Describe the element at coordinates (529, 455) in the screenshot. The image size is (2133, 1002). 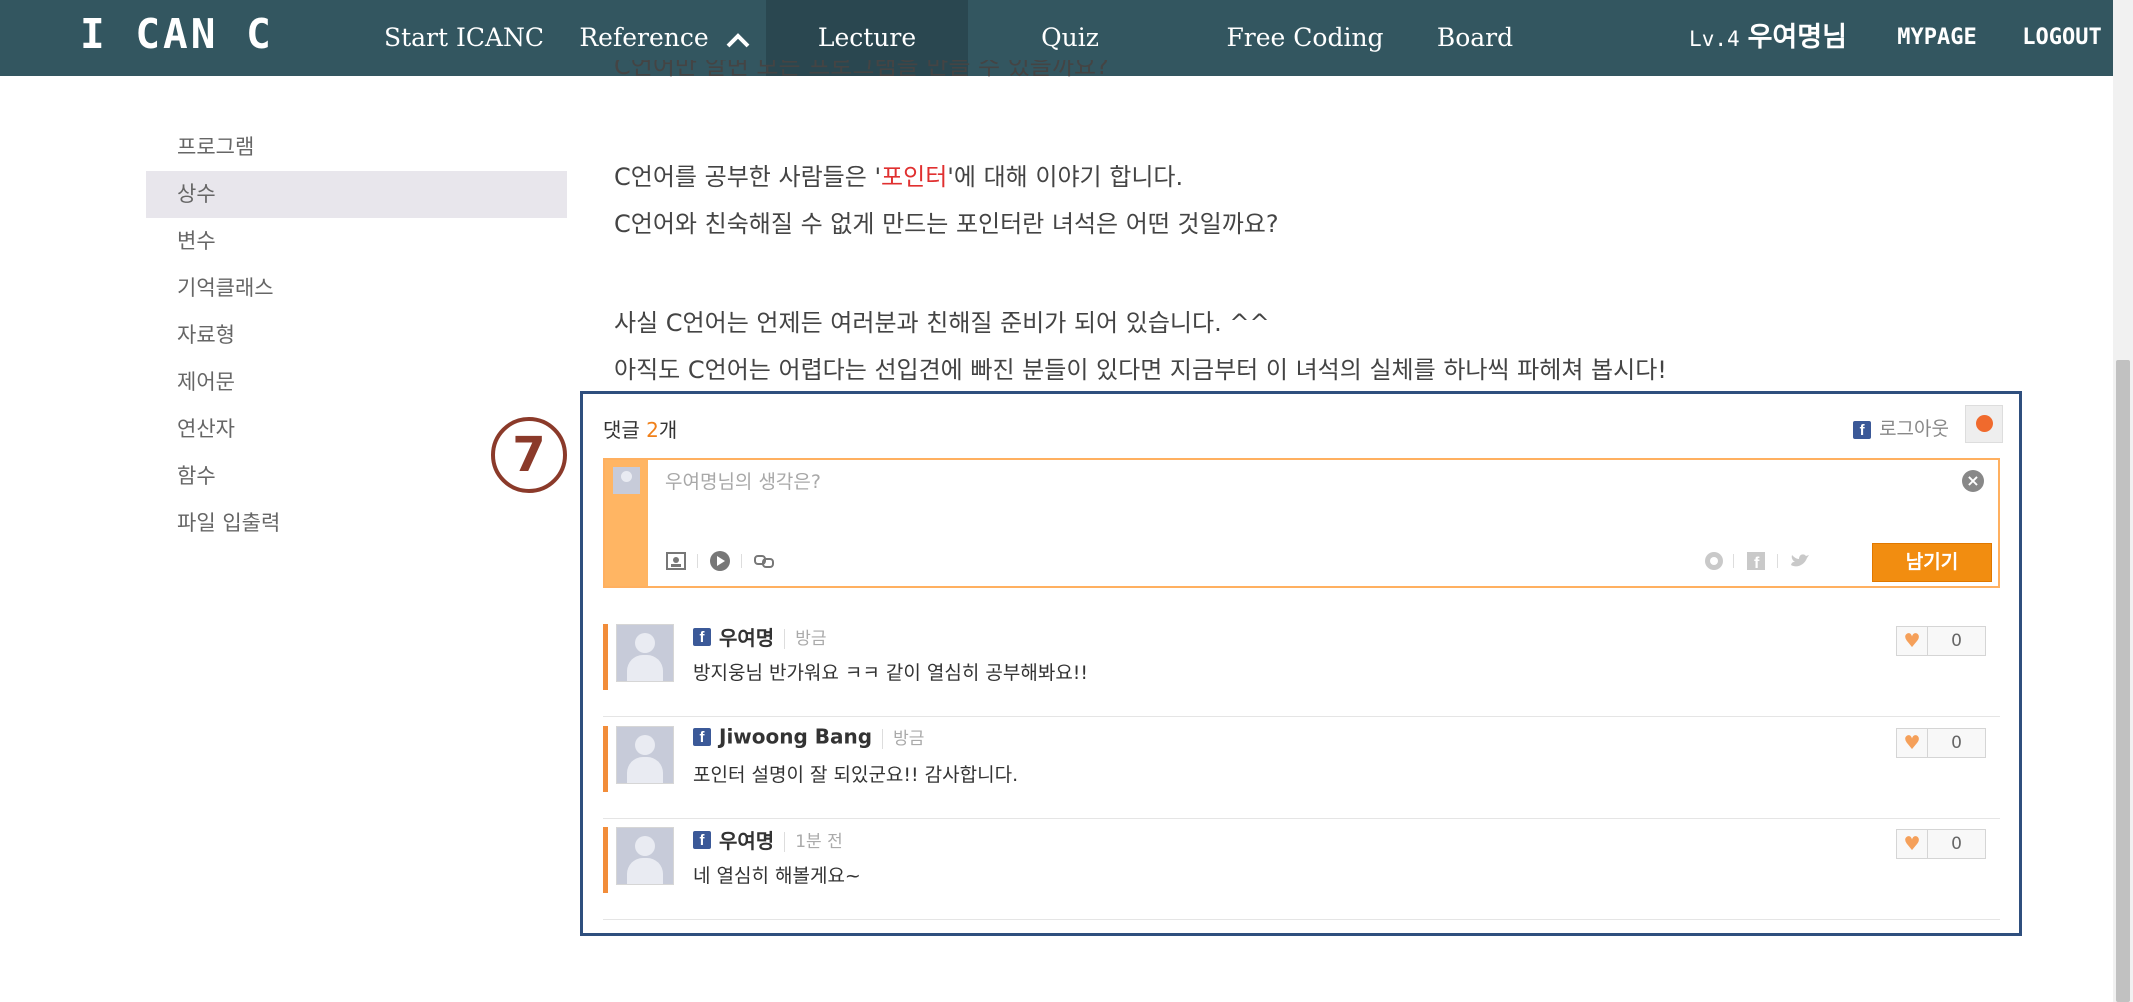
I see `annotation-marker: 7` at that location.